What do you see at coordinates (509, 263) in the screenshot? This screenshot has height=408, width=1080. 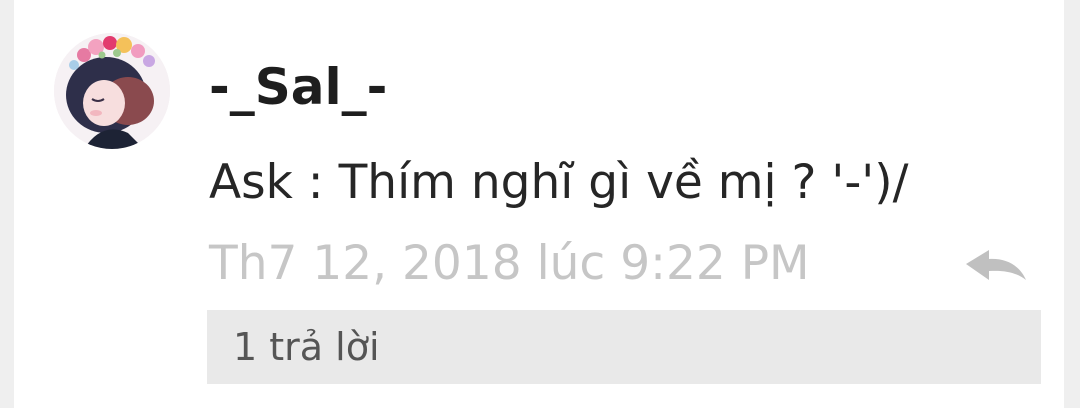 I see `comment-timestamp: Th7 12, 2018 lúc 9:22 PM` at bounding box center [509, 263].